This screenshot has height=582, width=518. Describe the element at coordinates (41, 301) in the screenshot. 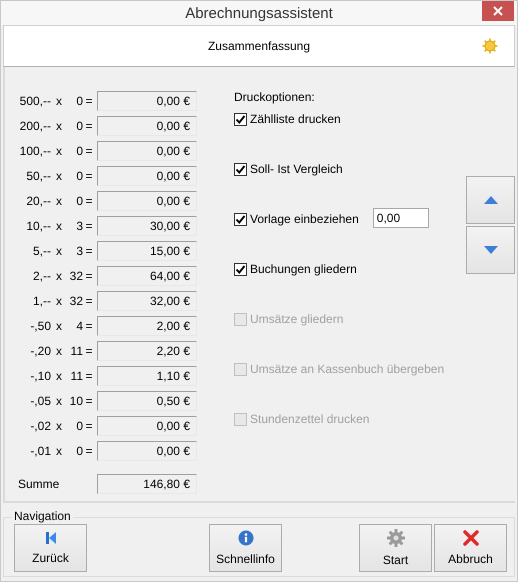

I see `denomination-label: 1,--` at that location.